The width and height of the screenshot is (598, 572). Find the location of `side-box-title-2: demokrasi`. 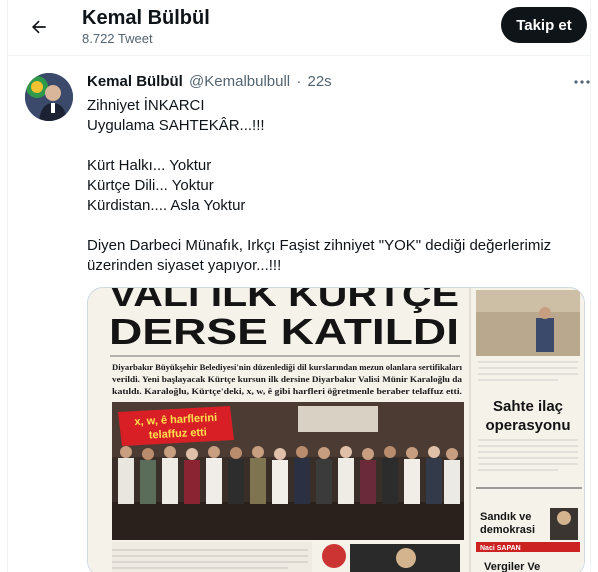

side-box-title-2: demokrasi is located at coordinates (507, 530).